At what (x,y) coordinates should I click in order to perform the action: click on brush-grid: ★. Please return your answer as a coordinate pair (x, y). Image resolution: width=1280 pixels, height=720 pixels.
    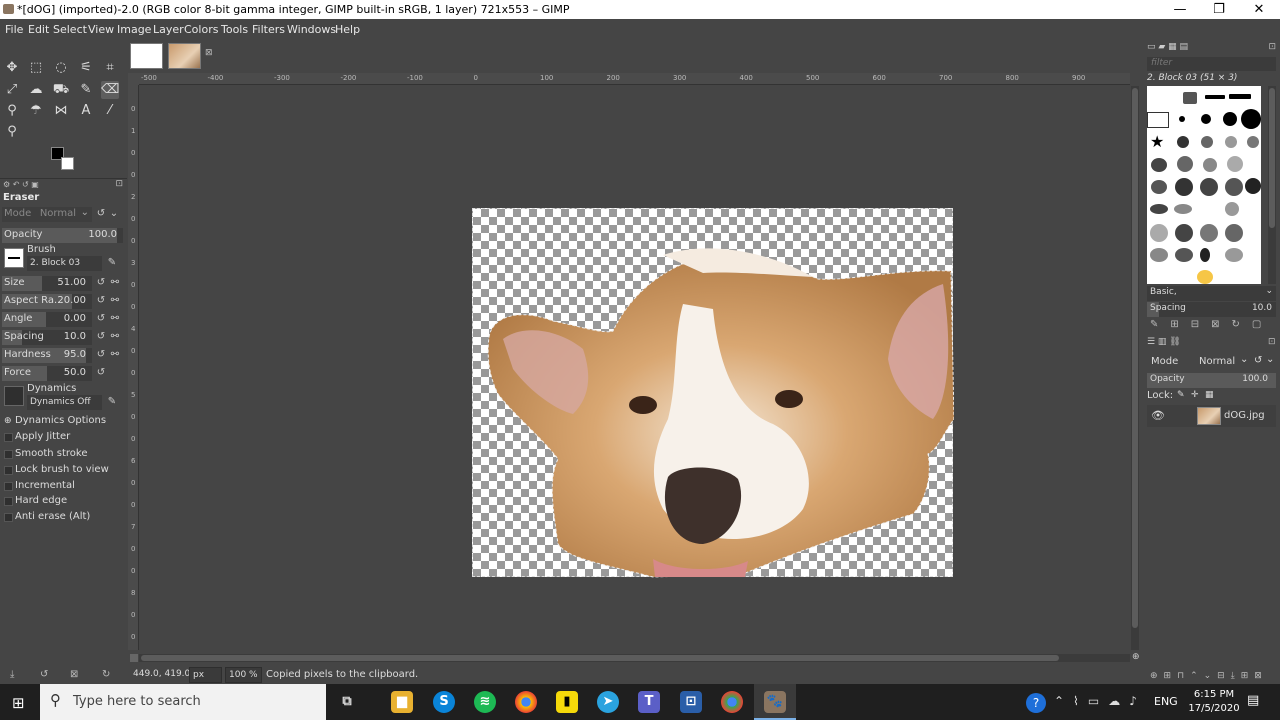
    Looking at the image, I should click on (1204, 185).